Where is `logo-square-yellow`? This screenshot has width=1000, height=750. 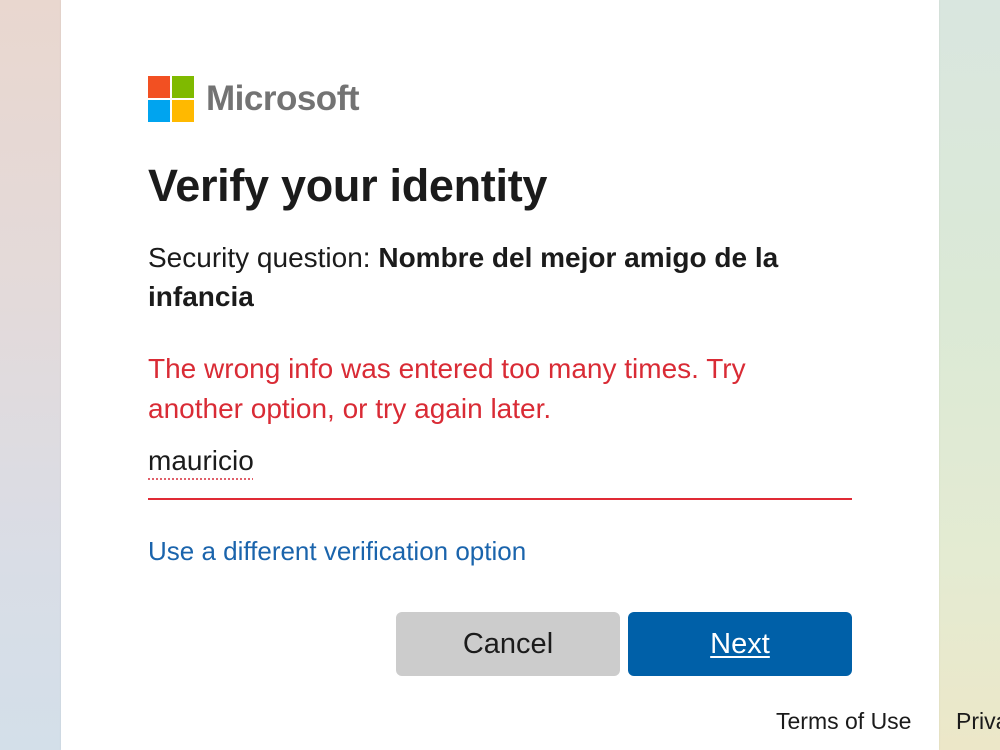
logo-square-yellow is located at coordinates (183, 111).